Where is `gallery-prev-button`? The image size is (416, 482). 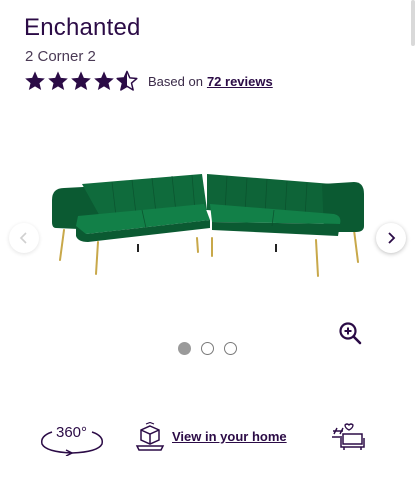
gallery-prev-button is located at coordinates (24, 238).